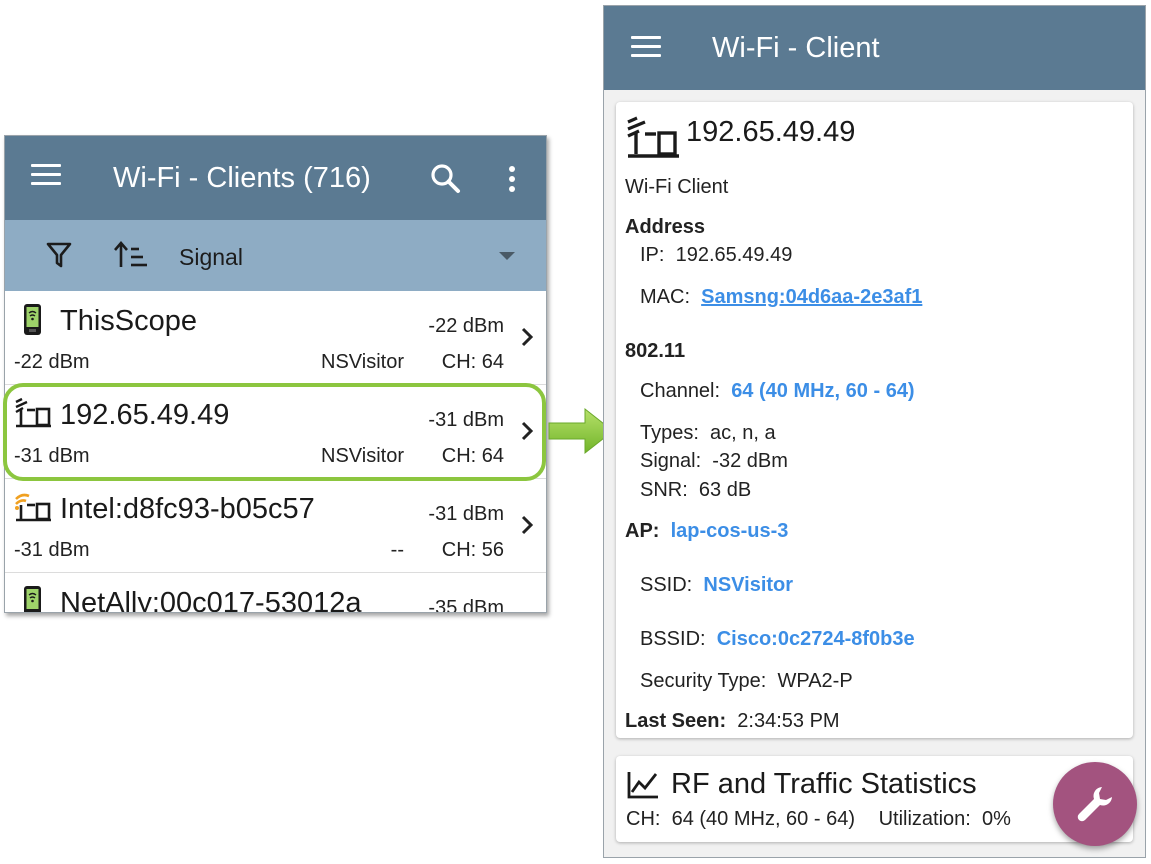  What do you see at coordinates (796, 48) in the screenshot?
I see `page-title: Wi-Fi - Client` at bounding box center [796, 48].